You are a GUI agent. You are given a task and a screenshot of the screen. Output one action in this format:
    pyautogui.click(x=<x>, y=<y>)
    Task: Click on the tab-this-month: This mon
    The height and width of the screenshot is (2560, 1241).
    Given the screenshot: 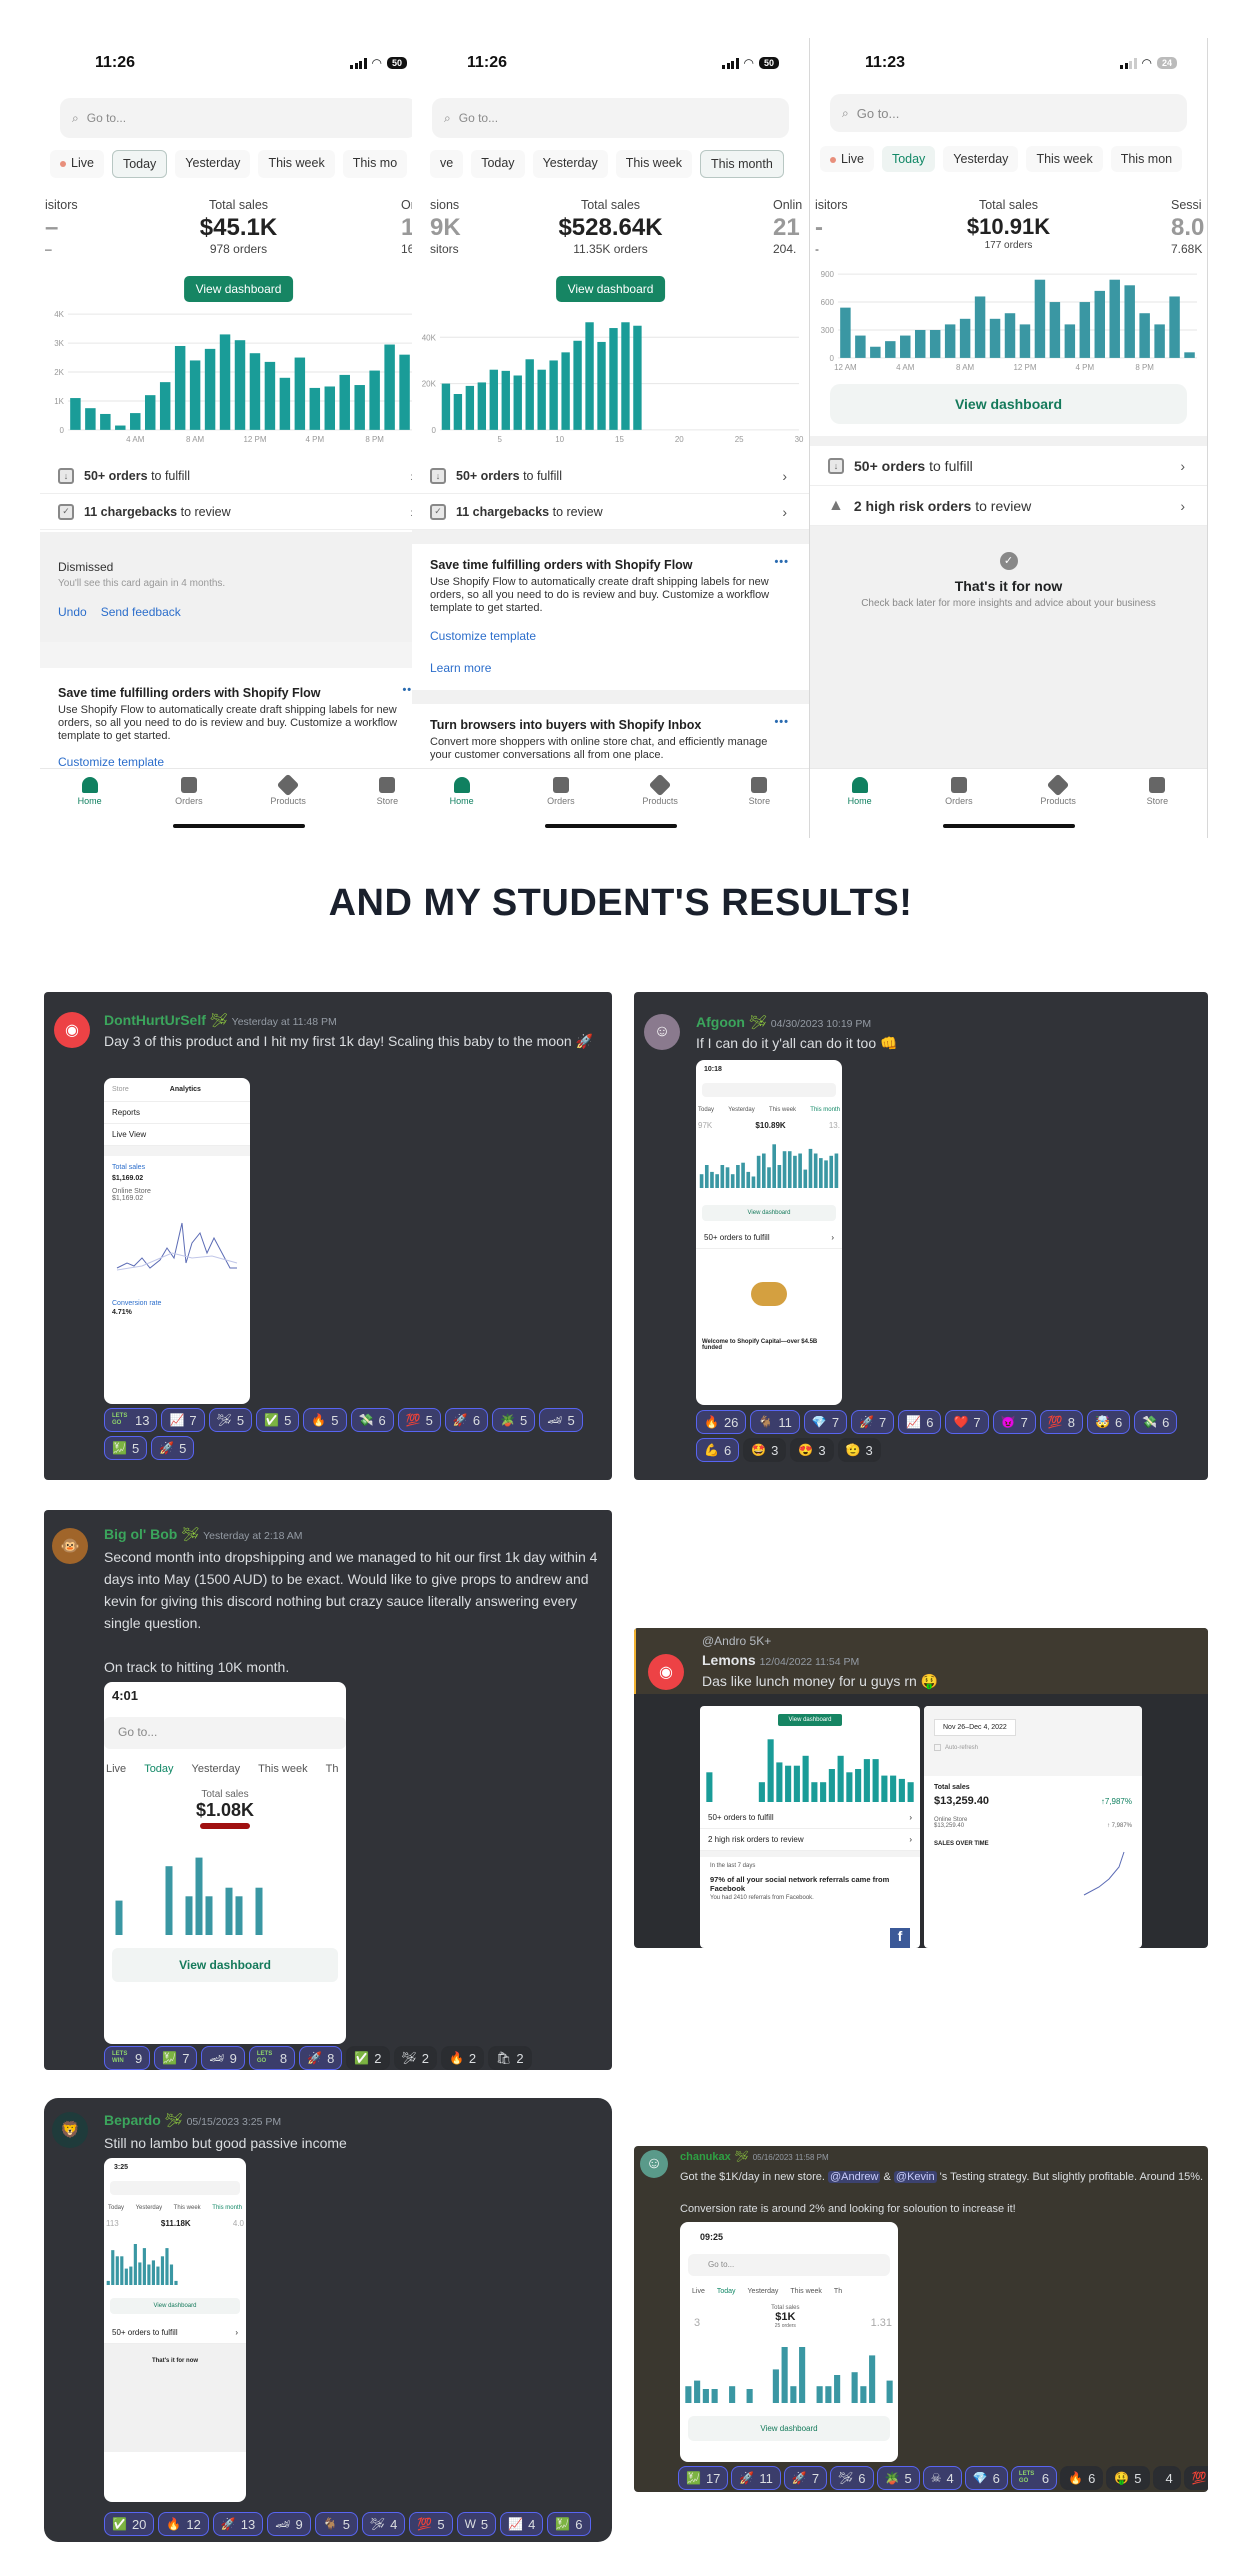 What is the action you would take?
    pyautogui.click(x=1146, y=159)
    